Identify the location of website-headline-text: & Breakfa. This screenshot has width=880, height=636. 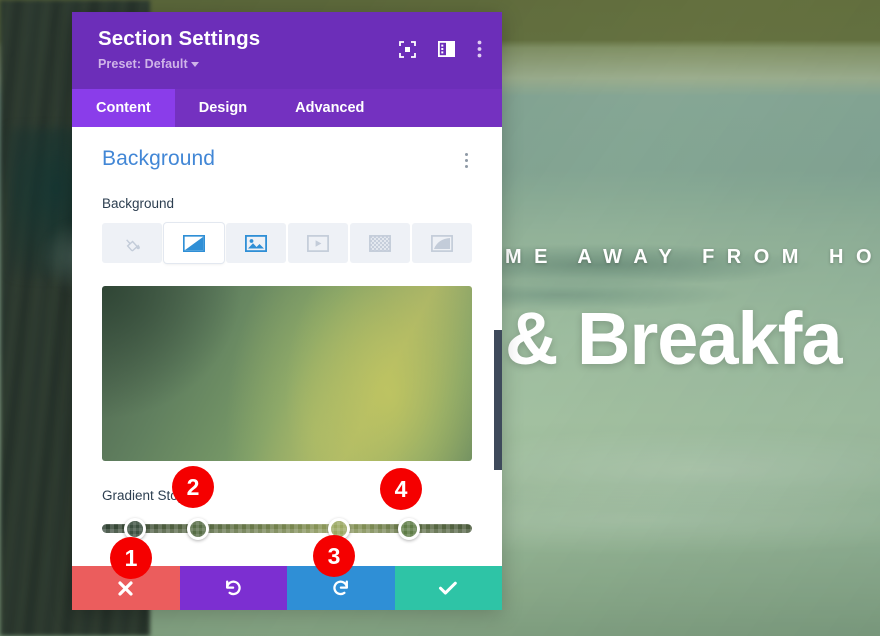
(674, 338).